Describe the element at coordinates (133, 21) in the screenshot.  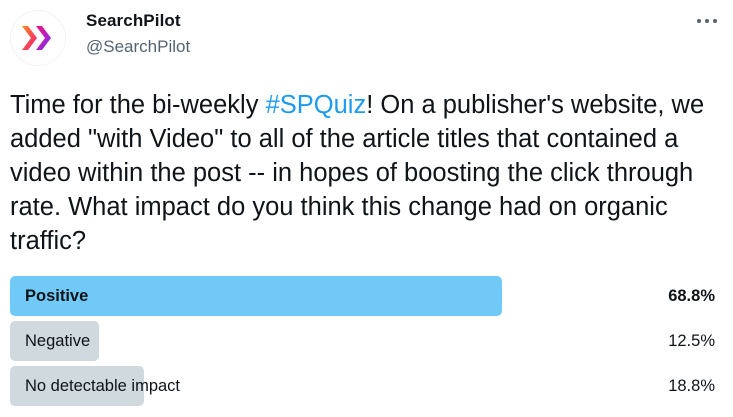
I see `author-display-name: SearchPilot` at that location.